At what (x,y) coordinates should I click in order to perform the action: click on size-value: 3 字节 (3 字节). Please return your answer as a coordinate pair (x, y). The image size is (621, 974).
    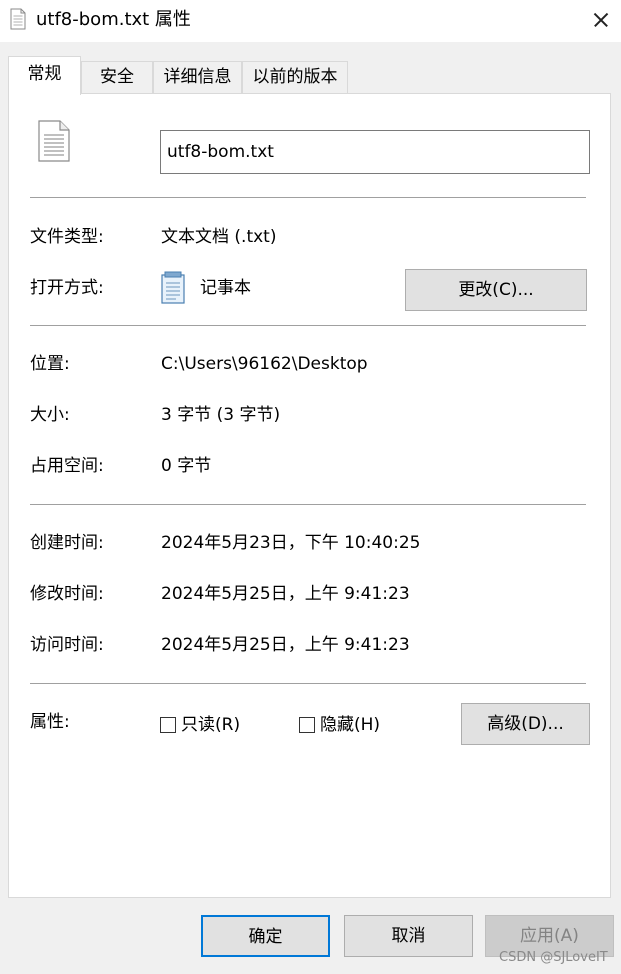
    Looking at the image, I should click on (221, 415).